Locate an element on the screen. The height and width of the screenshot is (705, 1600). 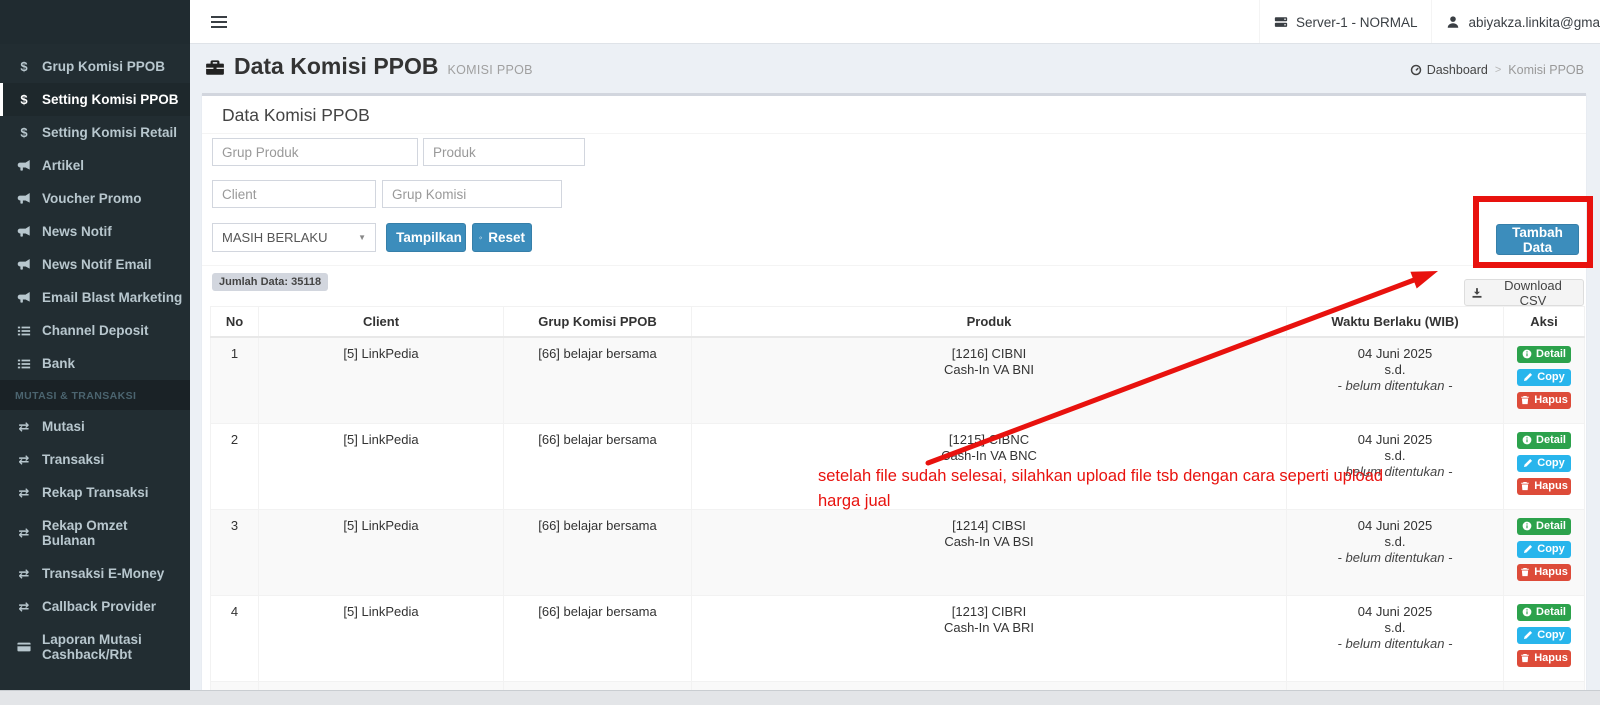
col-header-client: Client is located at coordinates (381, 322).